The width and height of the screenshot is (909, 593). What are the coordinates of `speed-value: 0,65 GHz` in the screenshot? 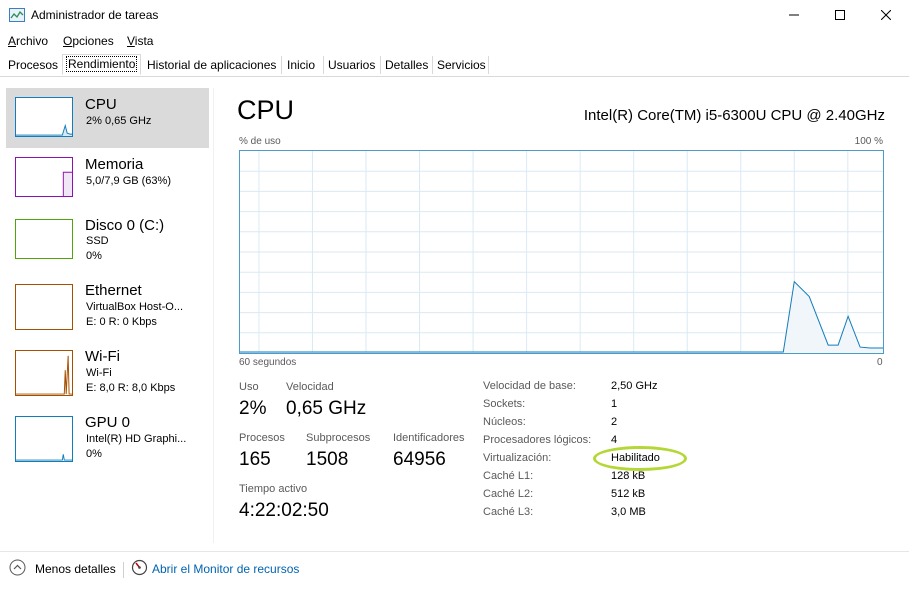 It's located at (326, 408).